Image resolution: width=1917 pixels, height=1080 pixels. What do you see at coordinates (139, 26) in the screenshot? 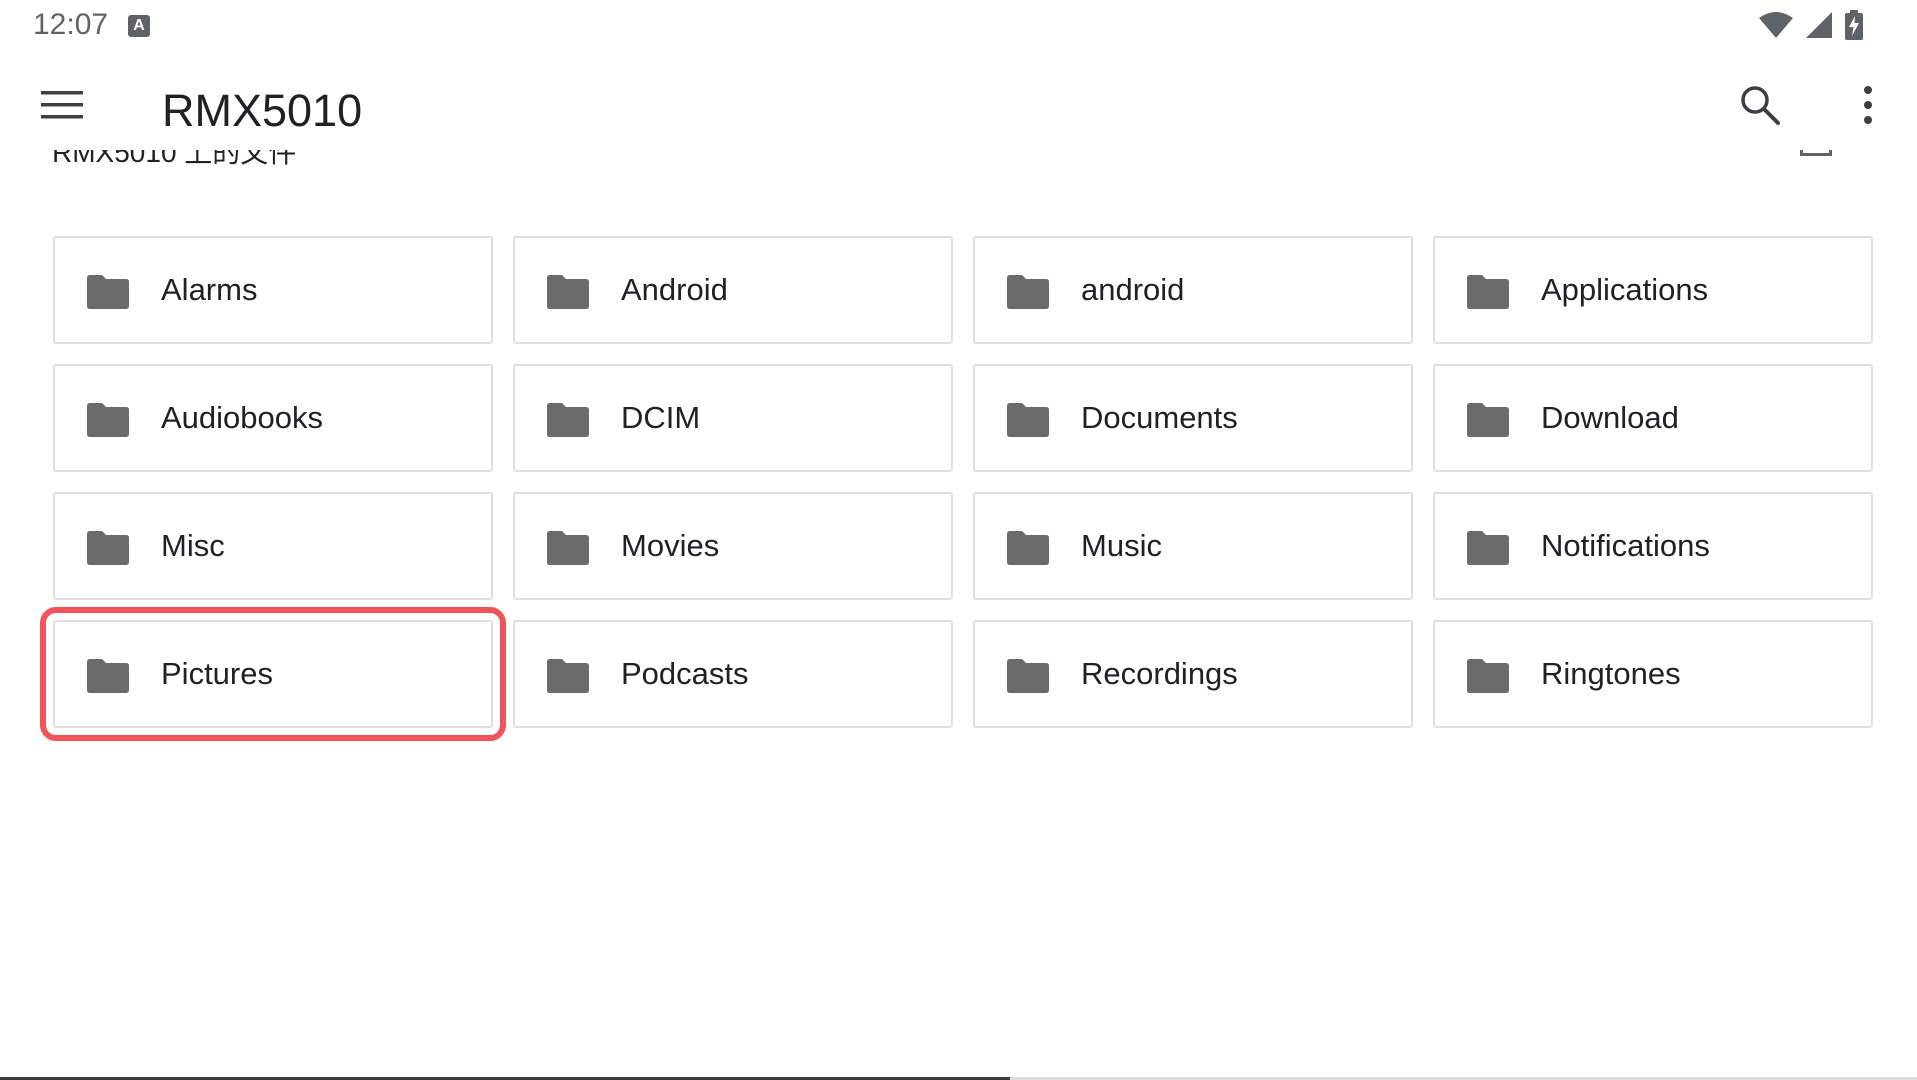
I see `keyboard-notification-icon: A` at bounding box center [139, 26].